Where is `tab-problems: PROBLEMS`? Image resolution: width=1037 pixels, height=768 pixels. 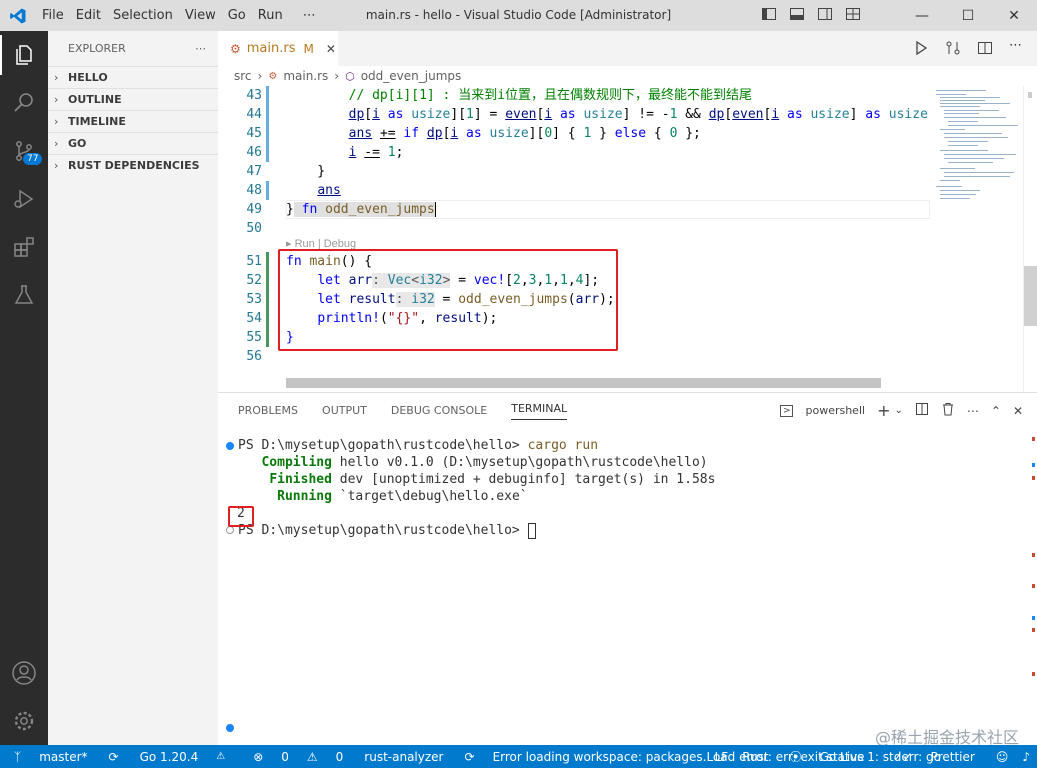
tab-problems: PROBLEMS is located at coordinates (268, 410).